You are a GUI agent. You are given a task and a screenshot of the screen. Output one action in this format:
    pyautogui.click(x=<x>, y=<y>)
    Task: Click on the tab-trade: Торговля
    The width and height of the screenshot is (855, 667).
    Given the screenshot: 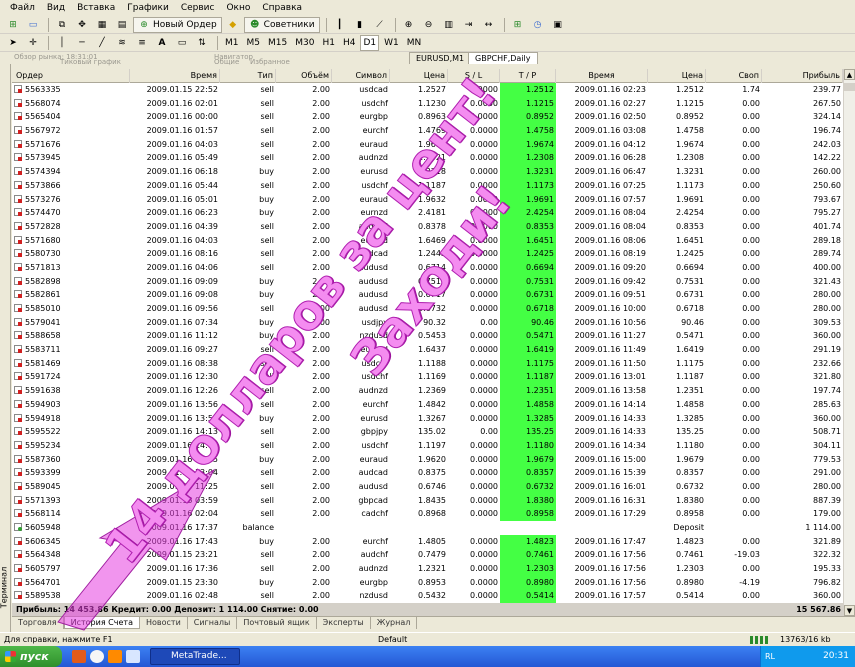 What is the action you would take?
    pyautogui.click(x=38, y=623)
    